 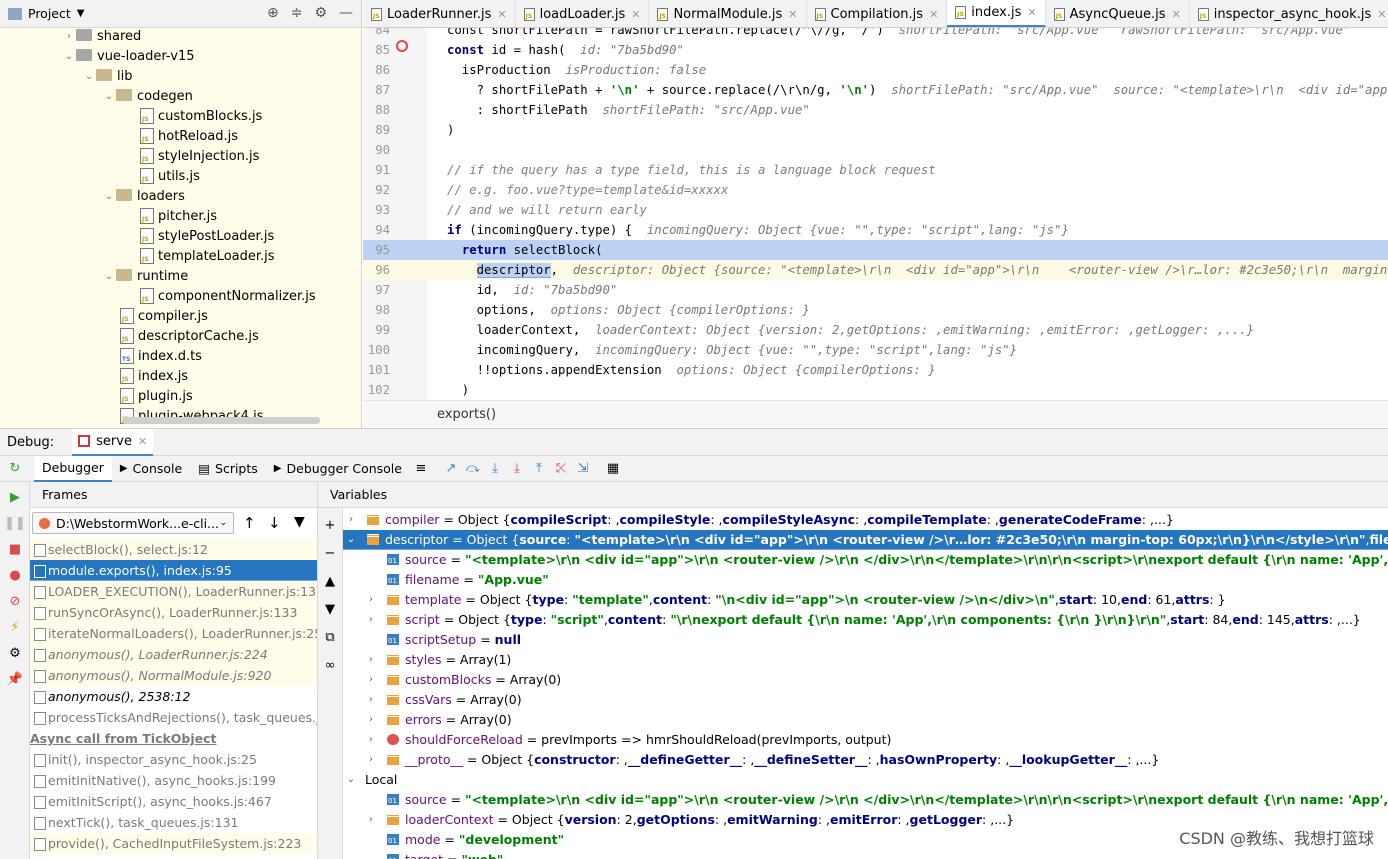 I want to click on lightning-icon: ⚡, so click(x=15, y=627).